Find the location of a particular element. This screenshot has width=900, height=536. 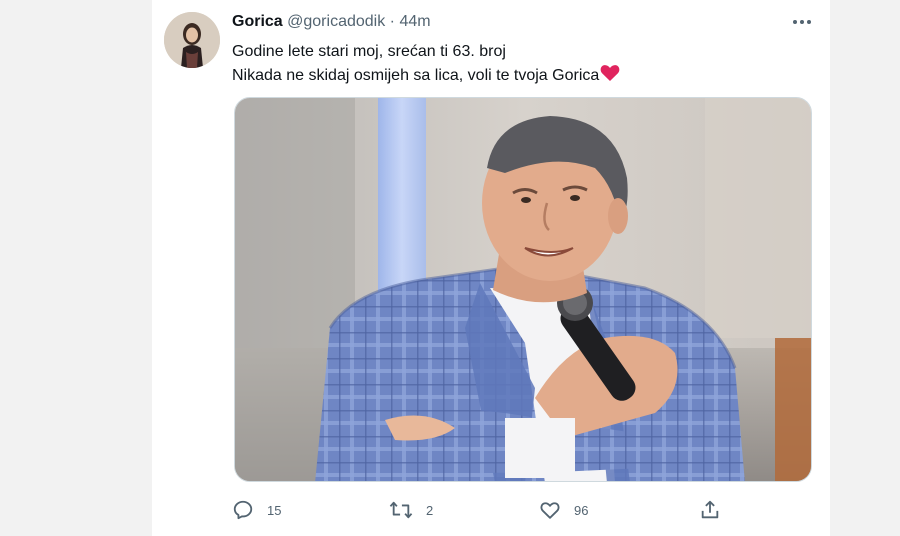

author-handle: @goricadodik is located at coordinates (336, 21).